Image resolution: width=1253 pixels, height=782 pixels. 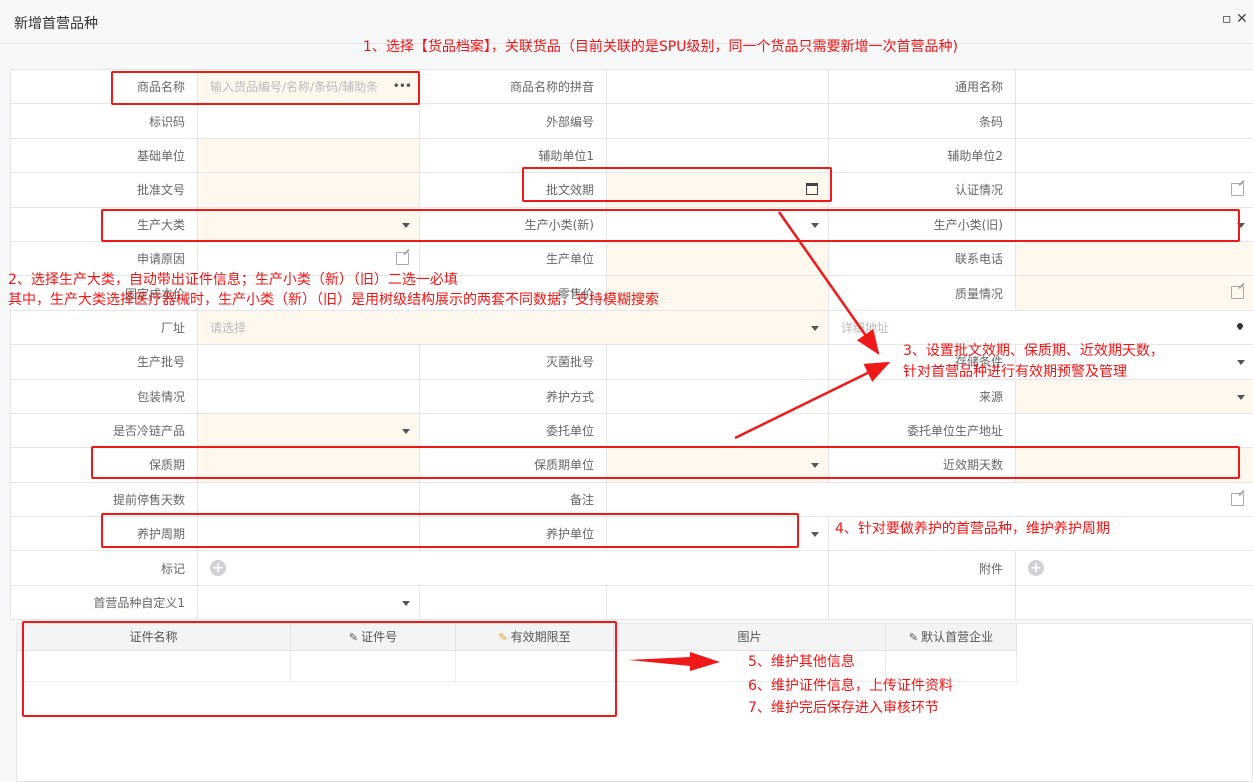 What do you see at coordinates (812, 400) in the screenshot?
I see `arrow-shelflife-to-note3` at bounding box center [812, 400].